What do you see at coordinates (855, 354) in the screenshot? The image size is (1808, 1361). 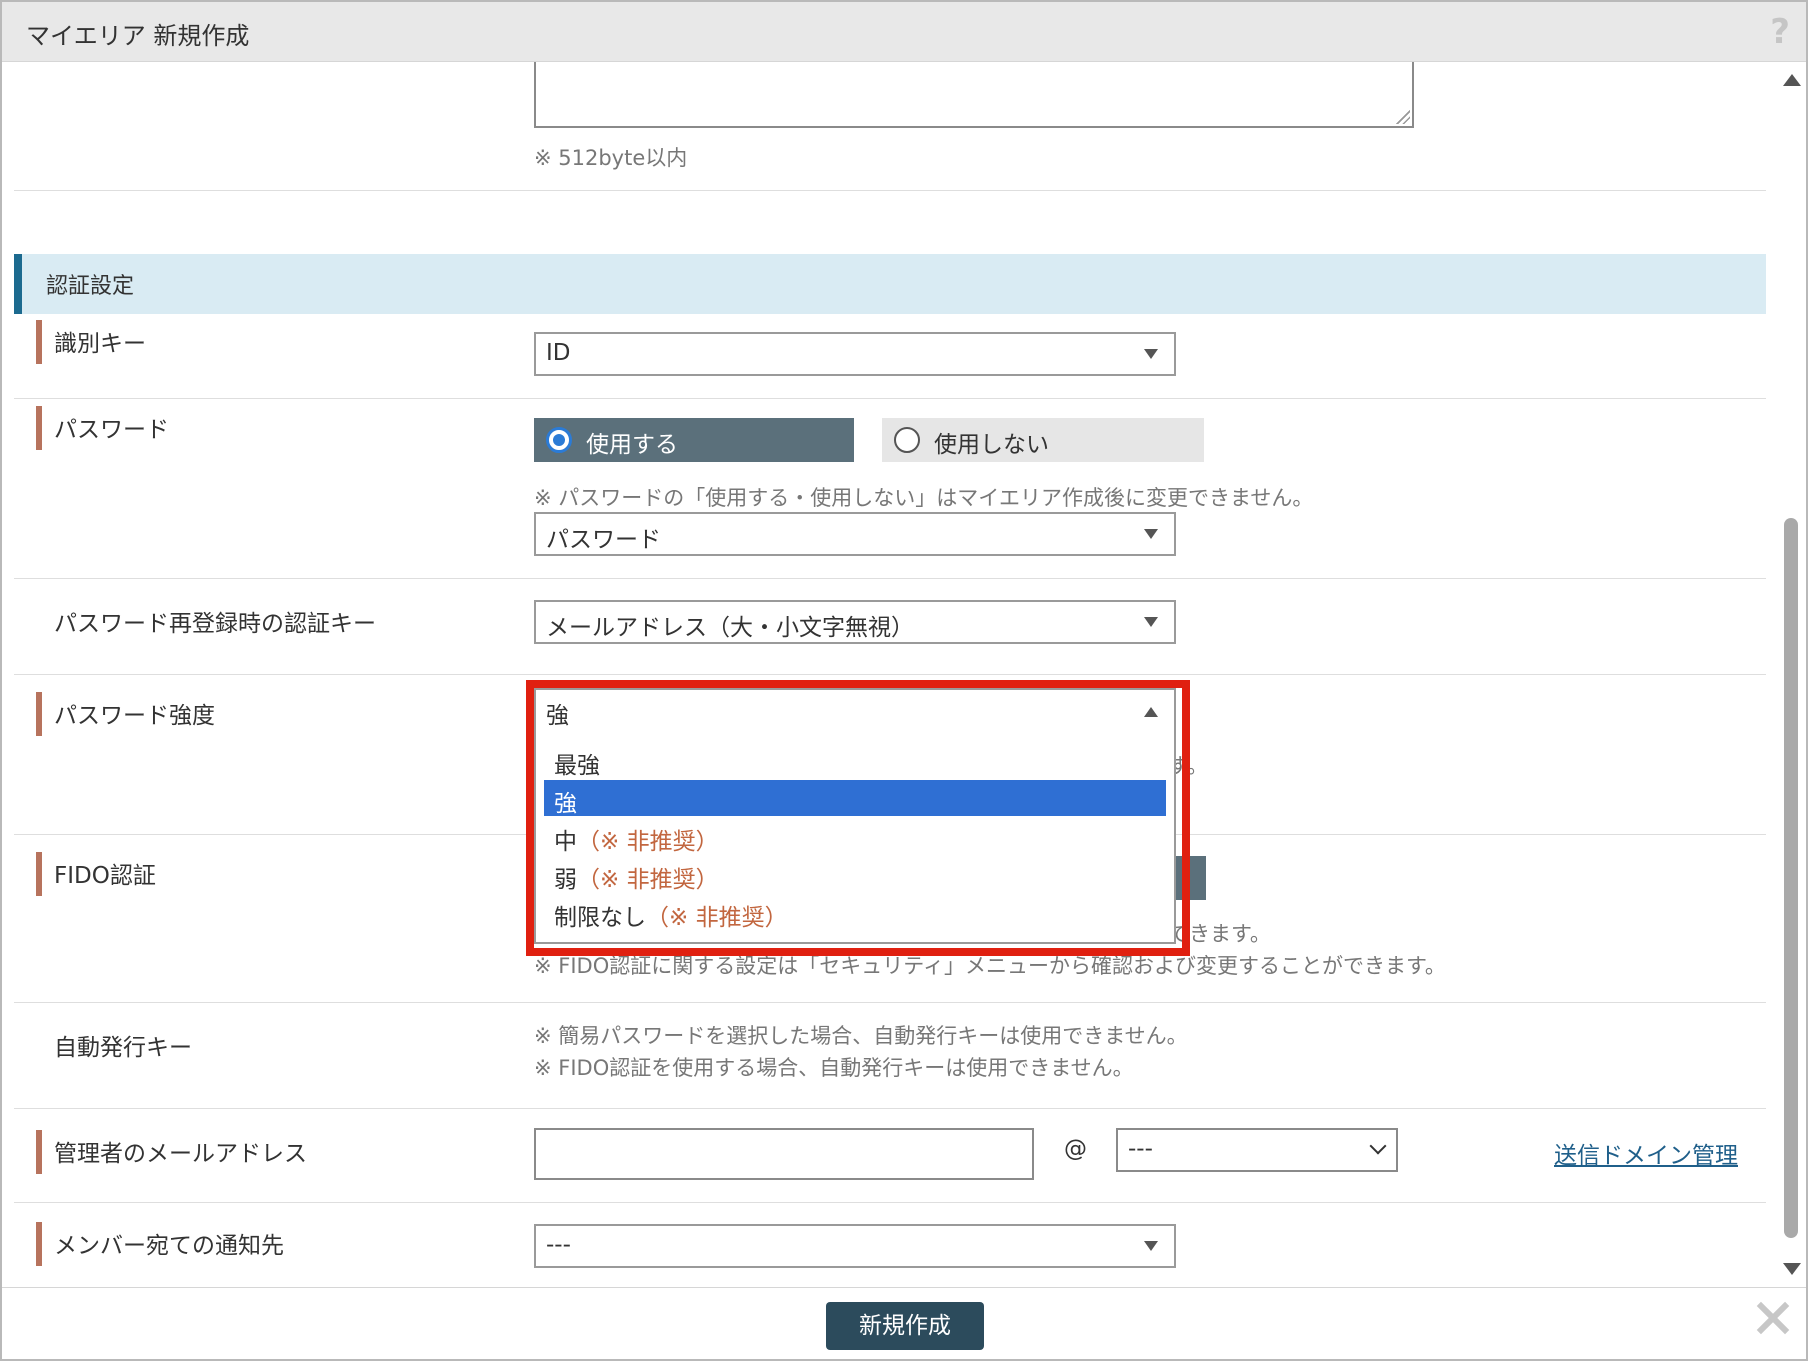 I see `identifier-key-select: ID` at bounding box center [855, 354].